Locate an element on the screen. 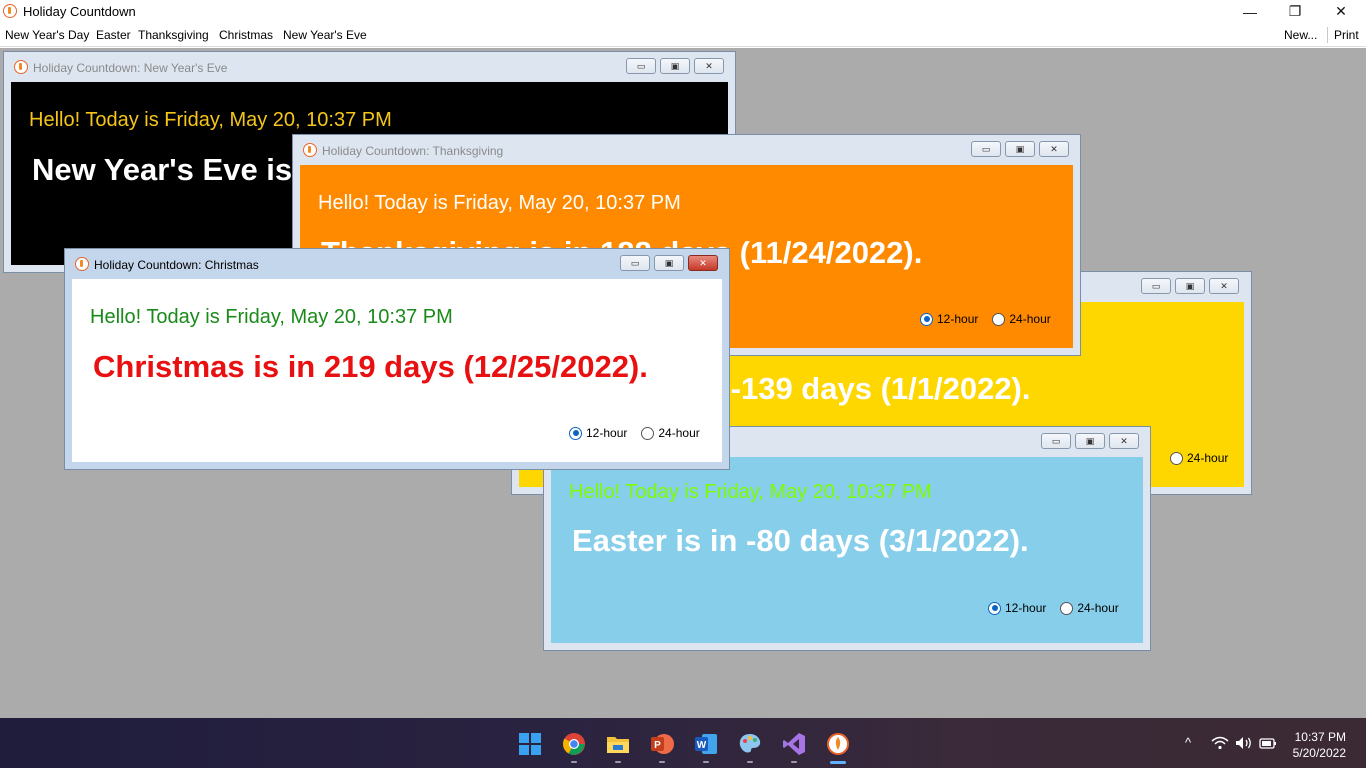 The height and width of the screenshot is (768, 1366). countdown-text: Christmas is in 219 days (12/25/2022). is located at coordinates (370, 366).